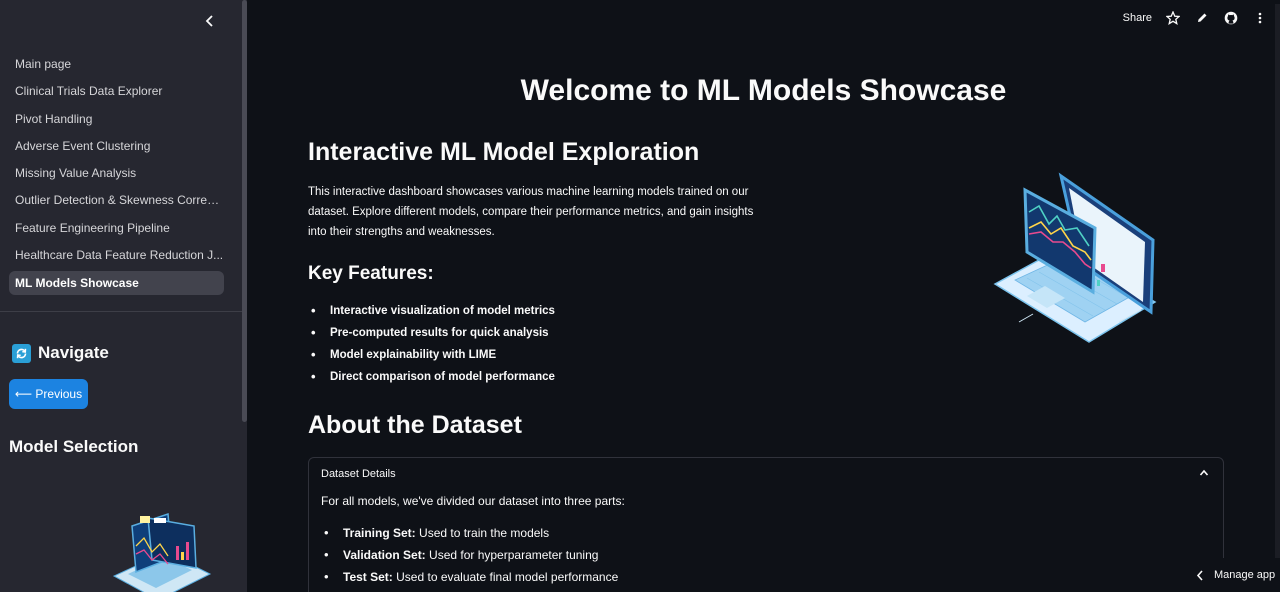  What do you see at coordinates (121, 311) in the screenshot?
I see `sidebar-divider` at bounding box center [121, 311].